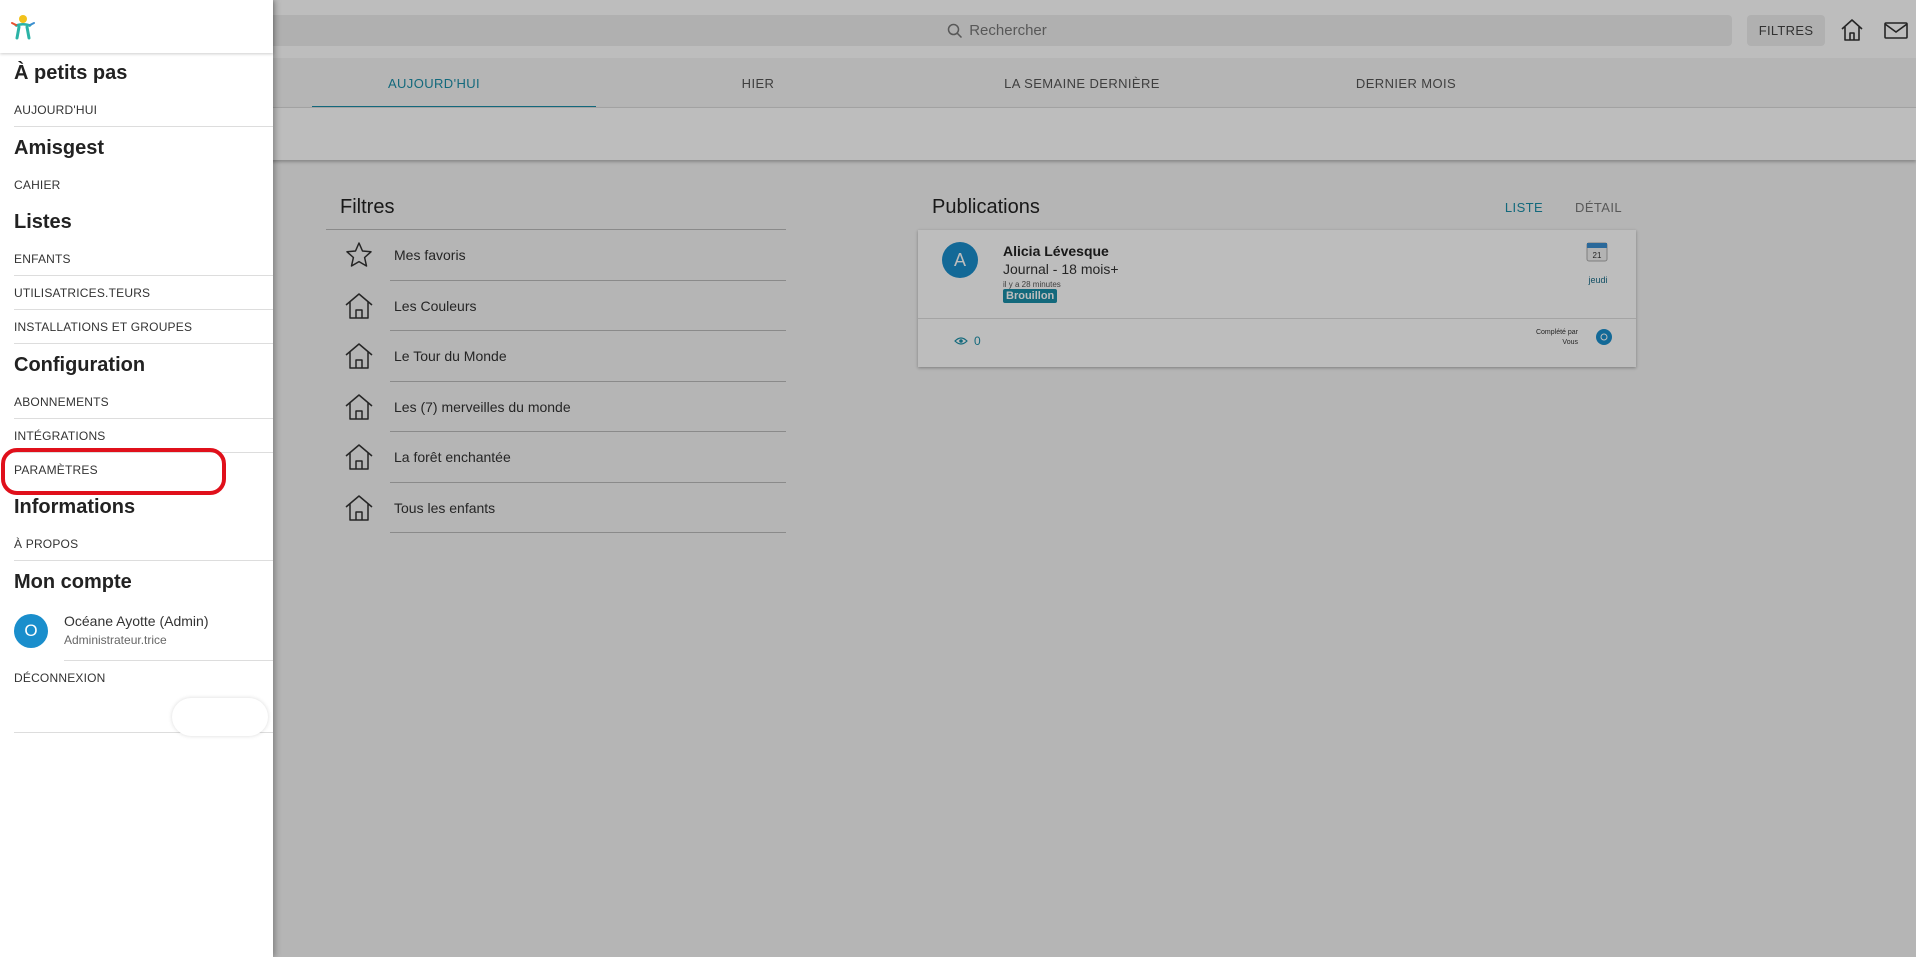 The image size is (1916, 957). Describe the element at coordinates (59, 148) in the screenshot. I see `section-title-amisgest: Amisgest` at that location.